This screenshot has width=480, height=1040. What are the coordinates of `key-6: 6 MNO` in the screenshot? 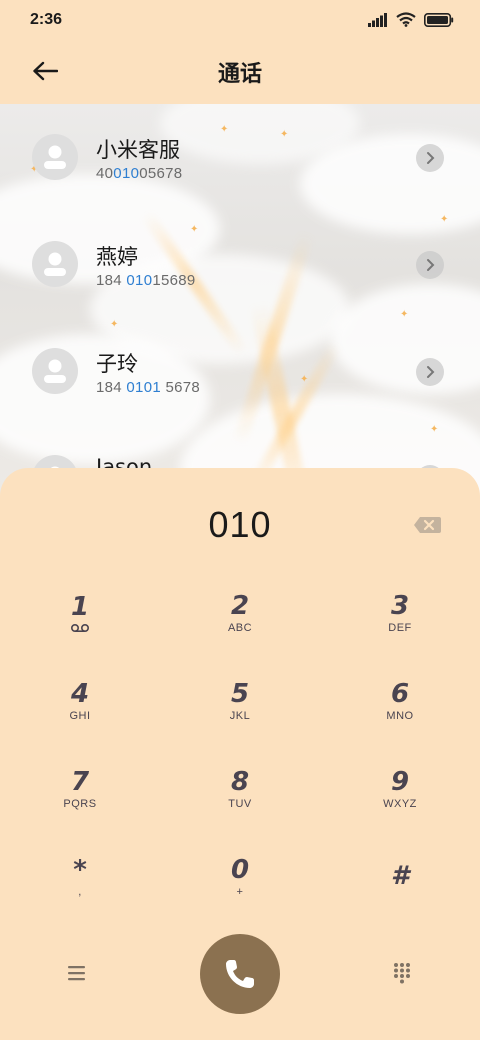 It's located at (400, 701).